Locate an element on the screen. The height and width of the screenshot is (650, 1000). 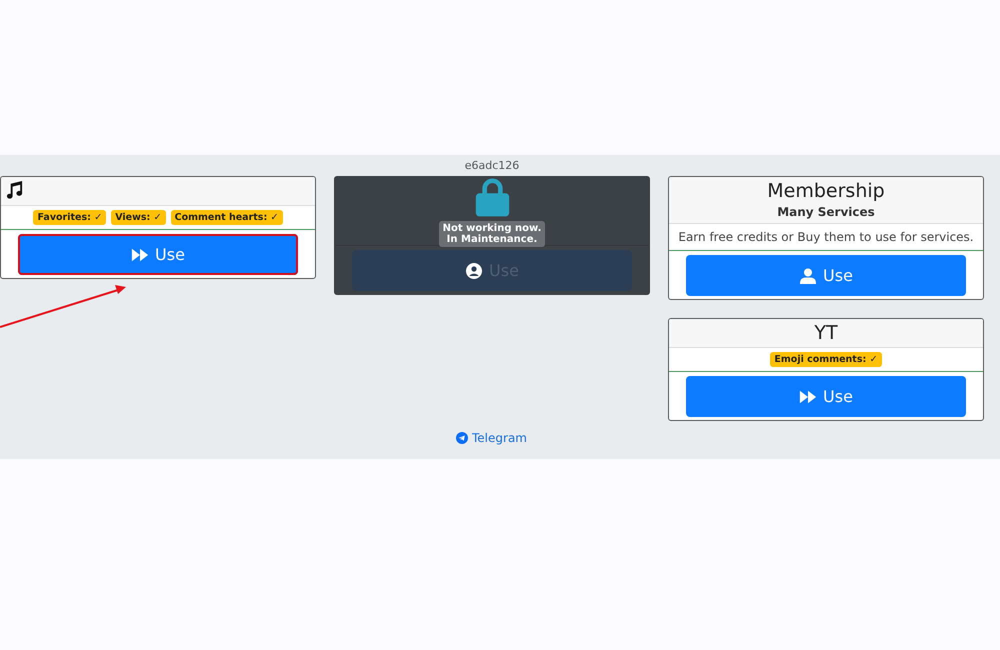
card-title: Membership is located at coordinates (826, 191).